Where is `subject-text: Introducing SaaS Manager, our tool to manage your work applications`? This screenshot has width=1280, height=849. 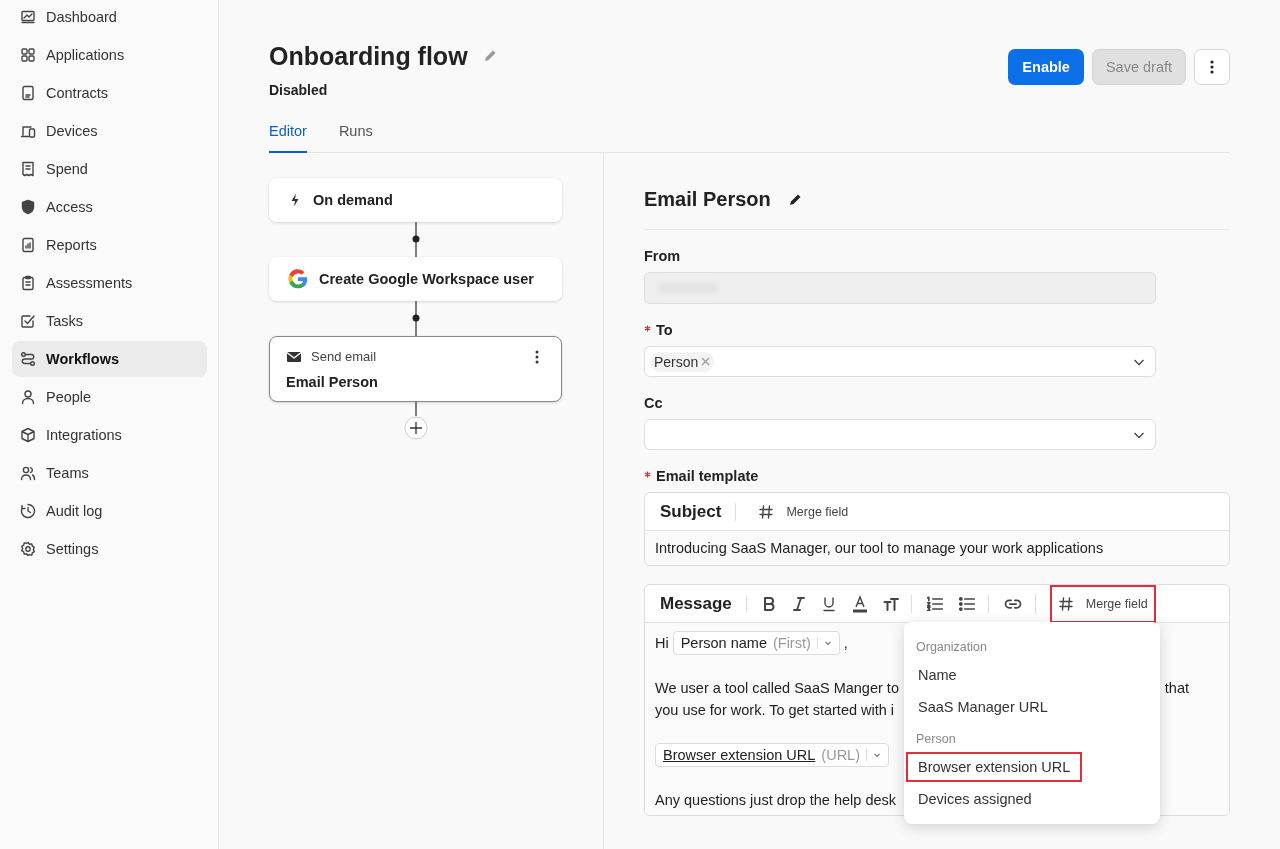
subject-text: Introducing SaaS Manager, our tool to manage your work applications is located at coordinates (937, 548).